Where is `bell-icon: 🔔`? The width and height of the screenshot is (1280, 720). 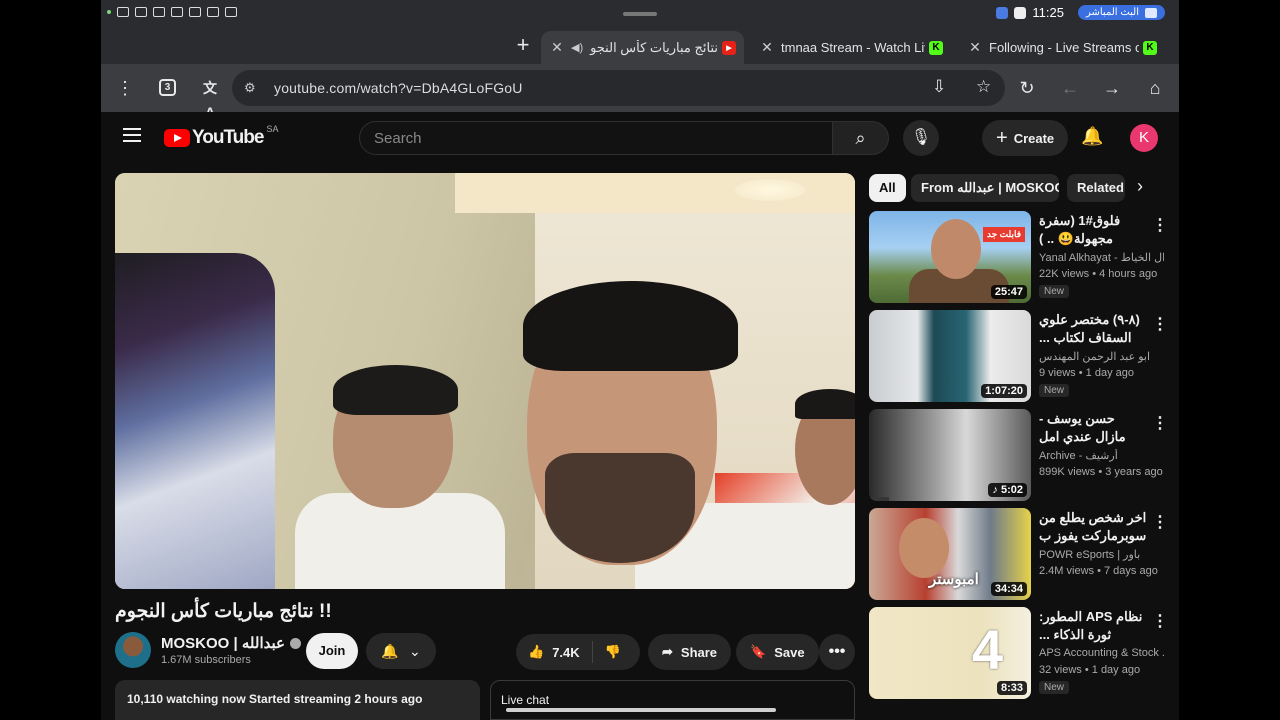
bell-icon: 🔔 is located at coordinates (390, 650).